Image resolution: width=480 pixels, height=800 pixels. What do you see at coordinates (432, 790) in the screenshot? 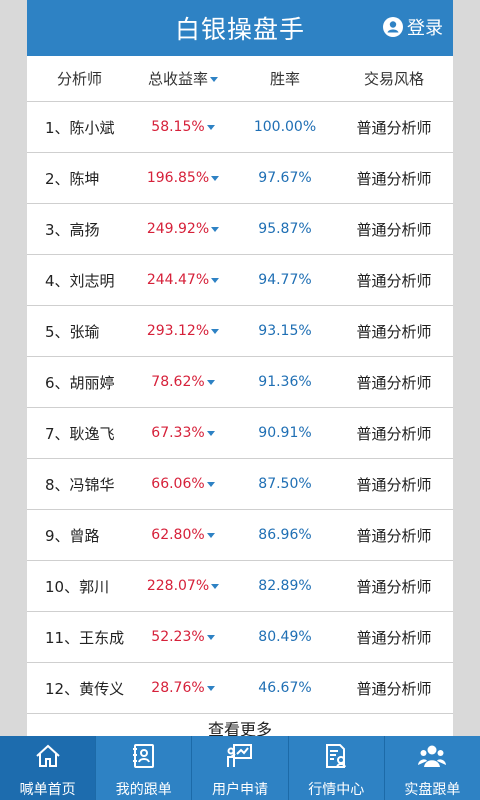
I see `tab-label: 实盘跟单` at bounding box center [432, 790].